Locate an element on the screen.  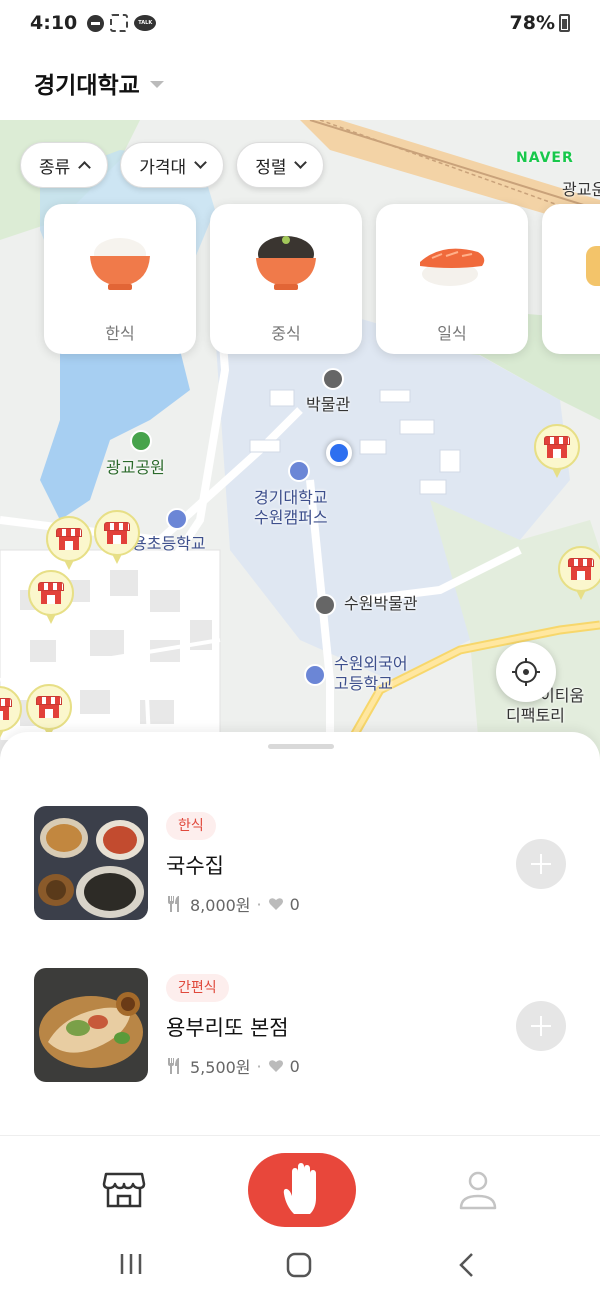
plus-icon is located at coordinates (541, 864).